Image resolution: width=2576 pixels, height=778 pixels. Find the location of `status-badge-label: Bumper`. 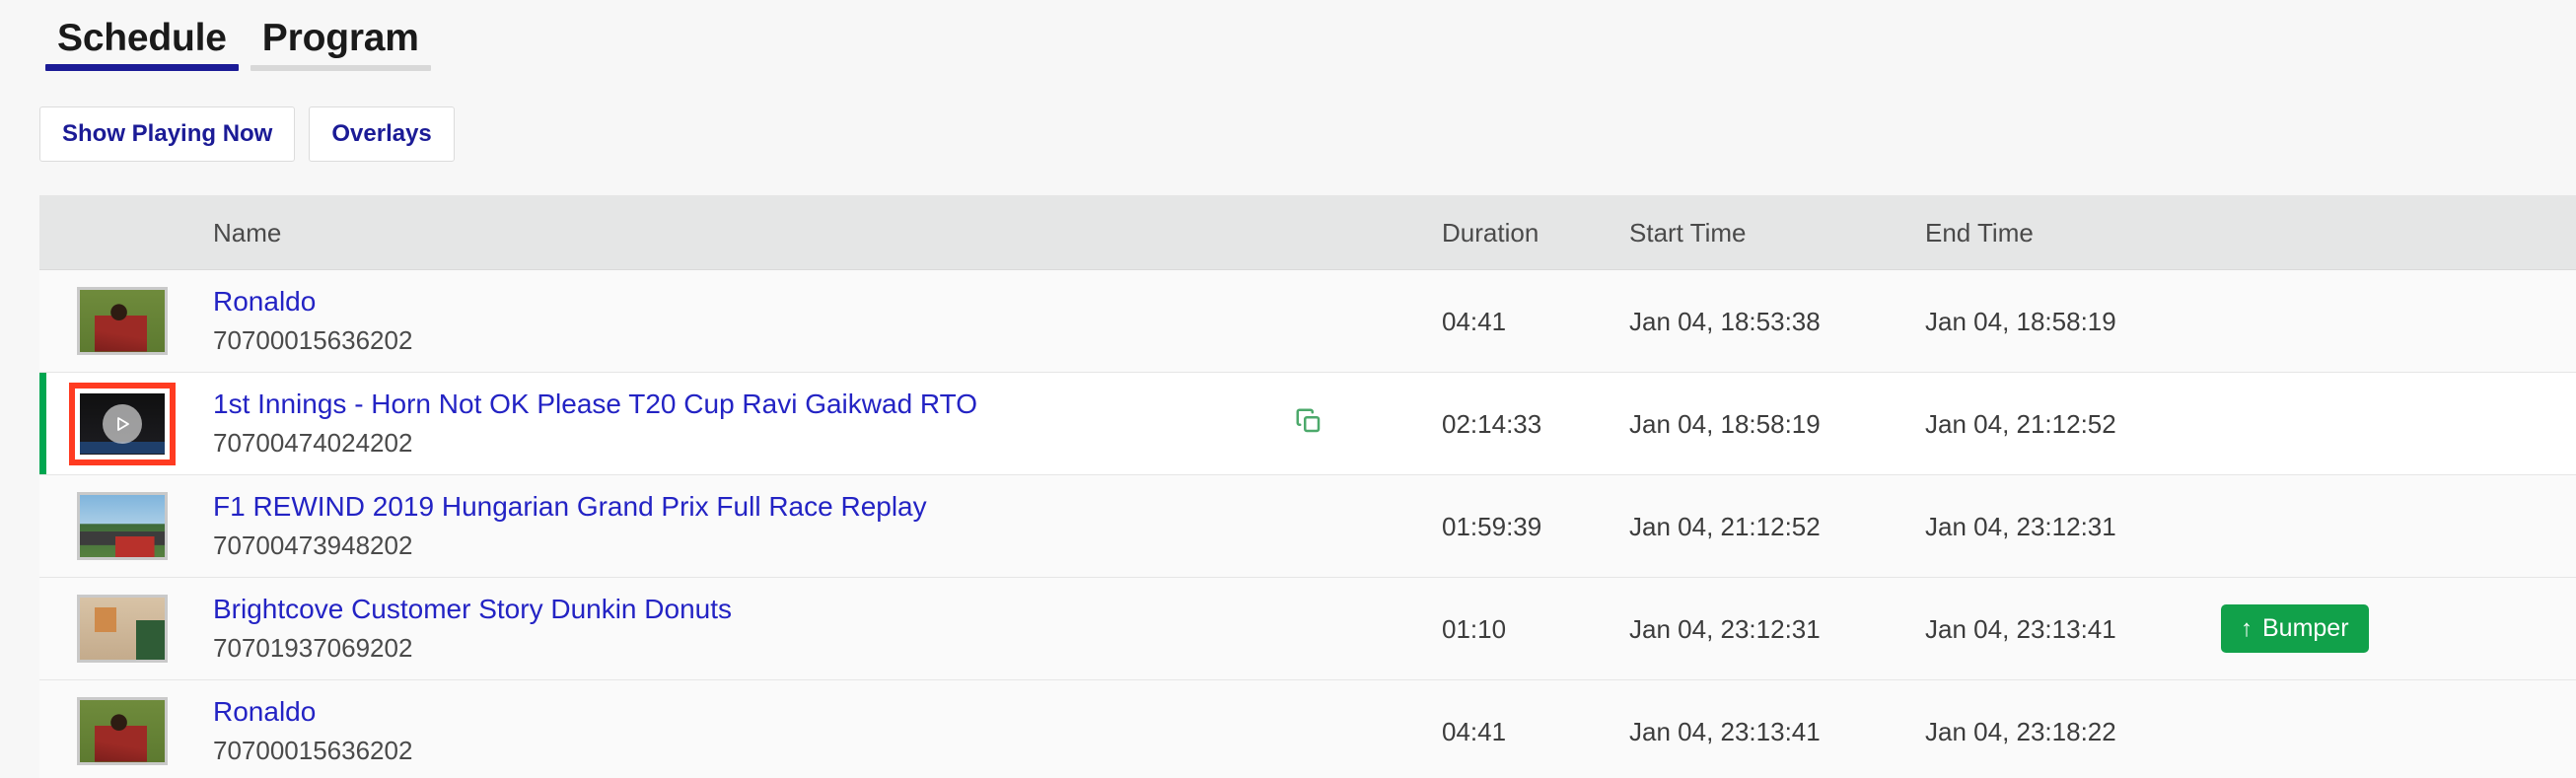

status-badge-label: Bumper is located at coordinates (2305, 628).